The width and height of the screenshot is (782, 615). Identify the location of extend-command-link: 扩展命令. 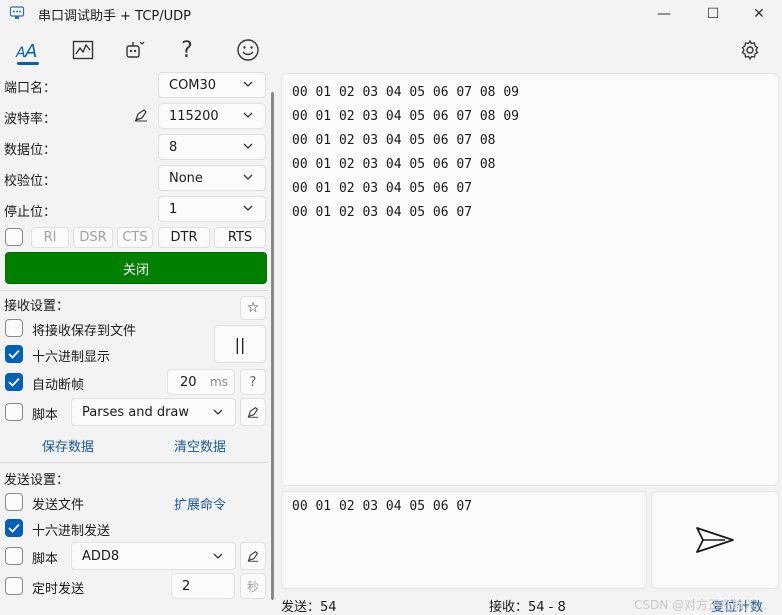
(200, 503).